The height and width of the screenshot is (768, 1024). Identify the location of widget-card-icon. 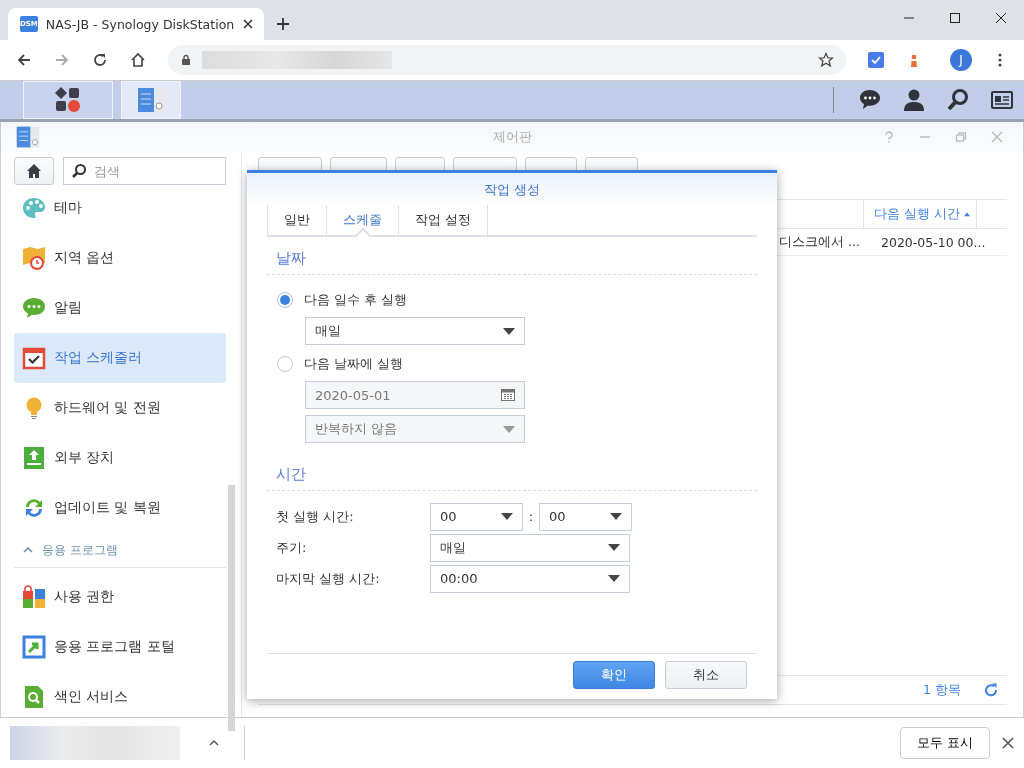
(1002, 100).